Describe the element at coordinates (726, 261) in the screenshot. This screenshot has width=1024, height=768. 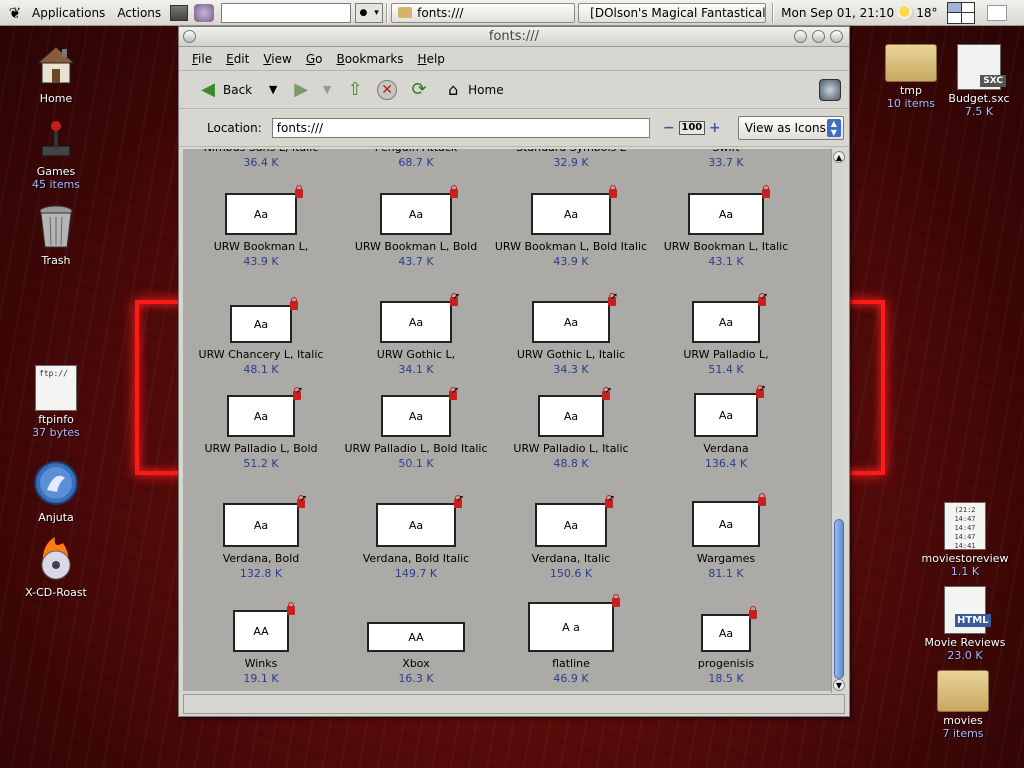
I see `font-size: 43.1 K` at that location.